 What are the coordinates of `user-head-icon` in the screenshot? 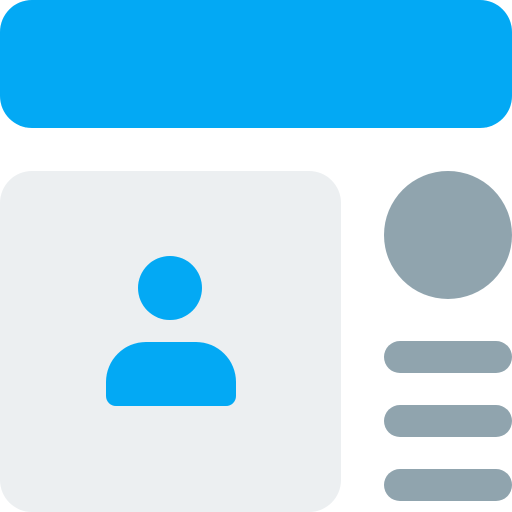 It's located at (170, 288).